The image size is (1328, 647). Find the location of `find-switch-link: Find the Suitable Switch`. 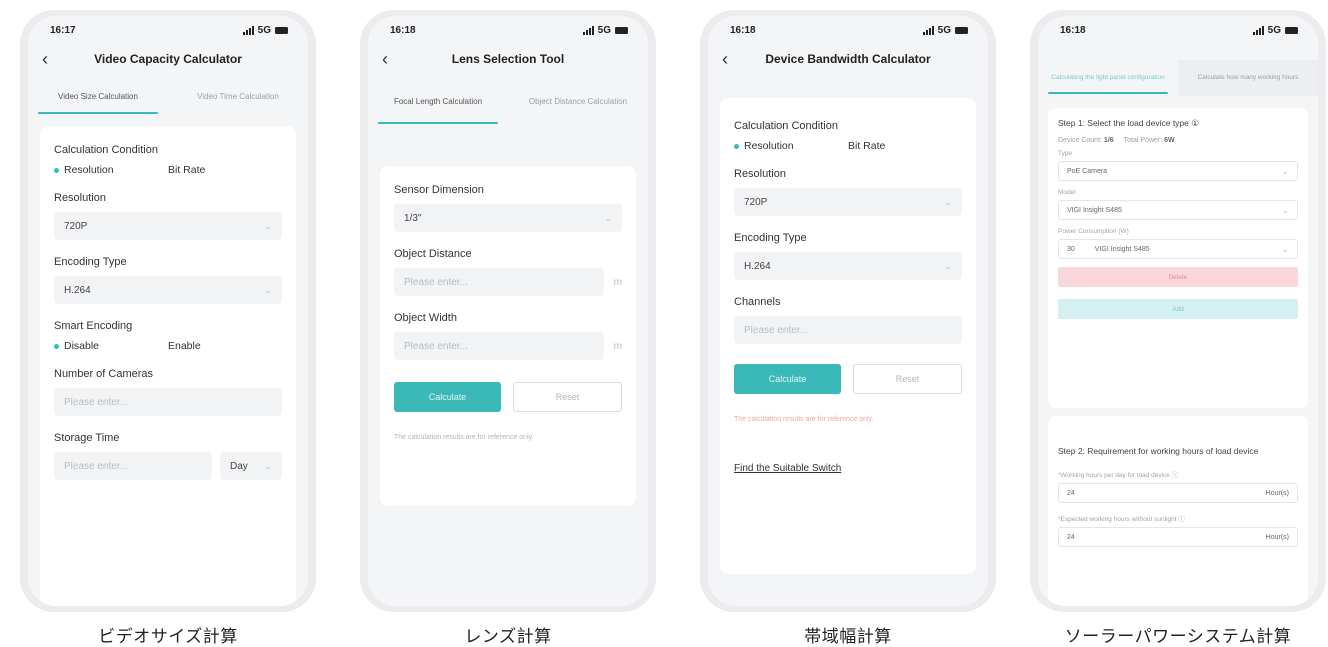

find-switch-link: Find the Suitable Switch is located at coordinates (848, 468).